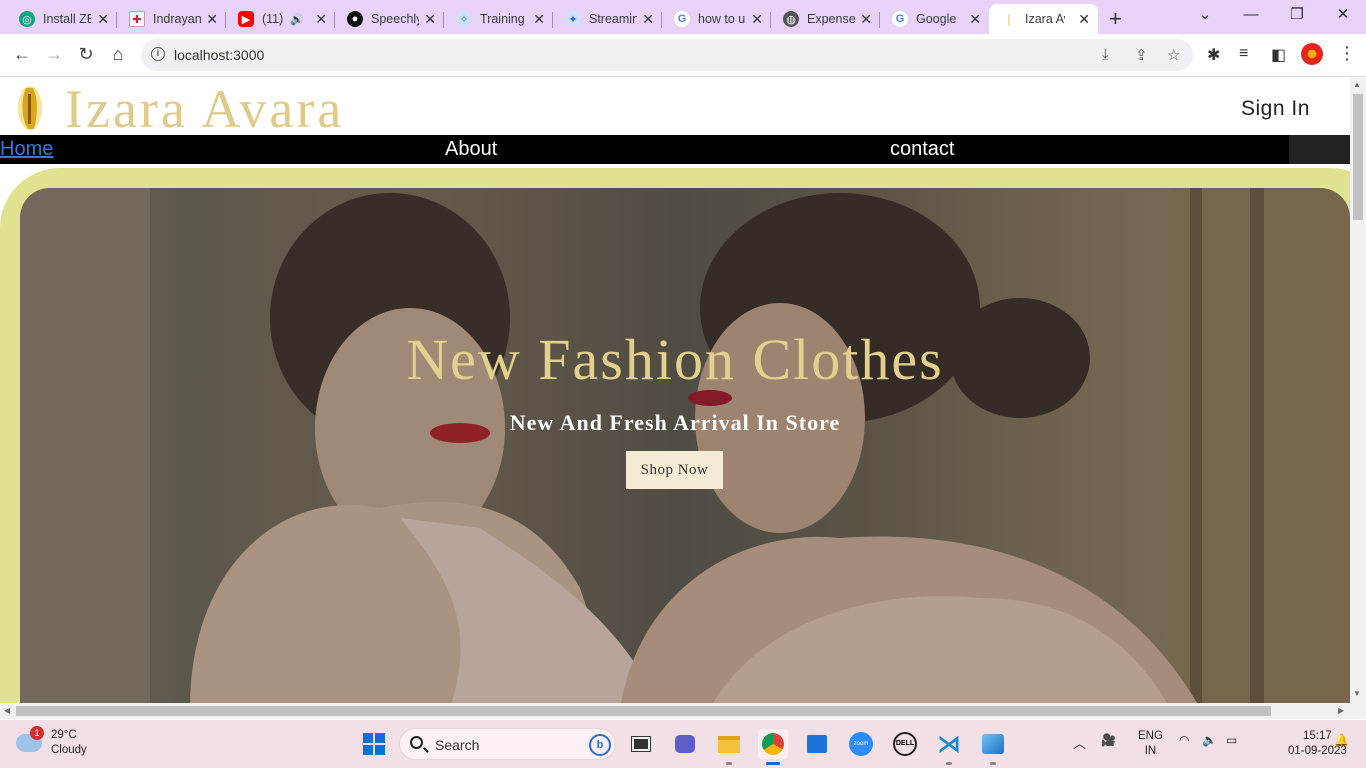 The width and height of the screenshot is (1366, 768). Describe the element at coordinates (934, 19) in the screenshot. I see `browser-tab: G Google ✕` at that location.